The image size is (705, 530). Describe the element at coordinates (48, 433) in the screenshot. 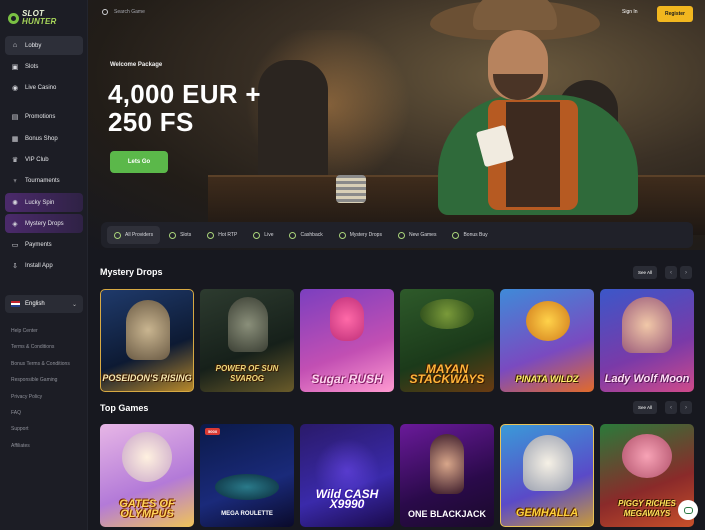

I see `footer-link: Support` at that location.